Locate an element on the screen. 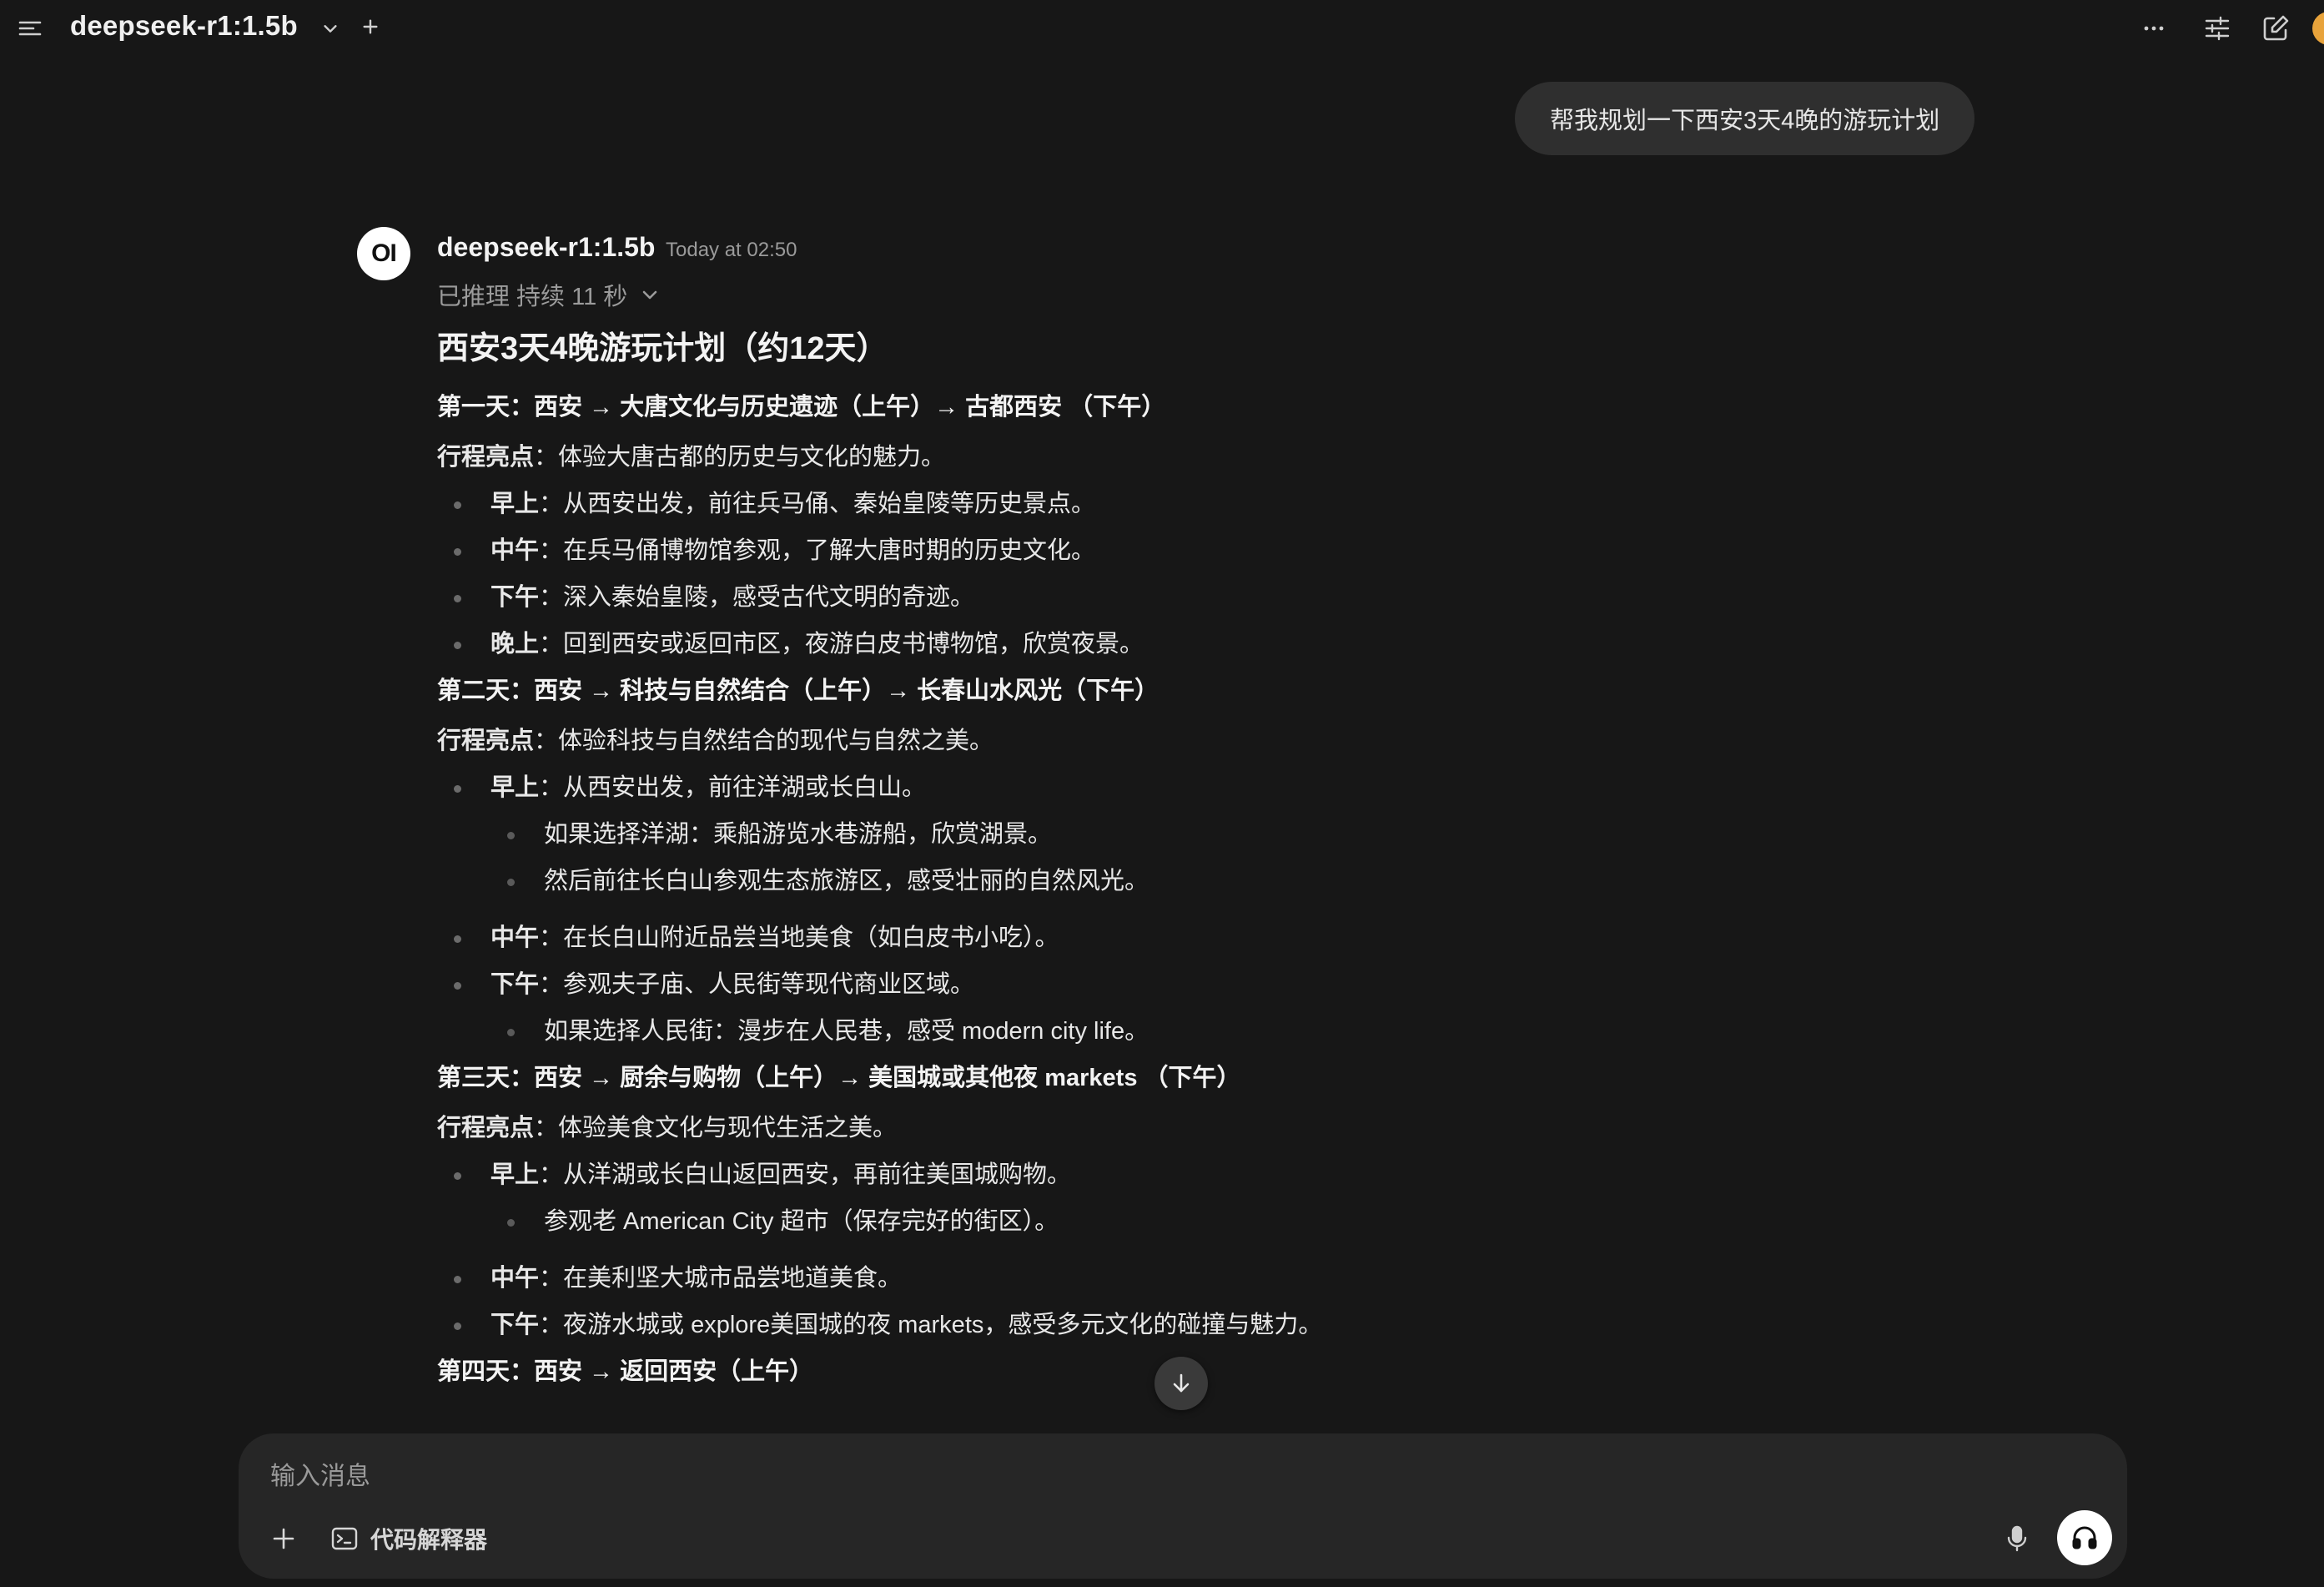  day-heading: 第一天：西安 → 大唐文化与历史遗迹（上午）→ 古都西安 （下午） is located at coordinates (801, 407).